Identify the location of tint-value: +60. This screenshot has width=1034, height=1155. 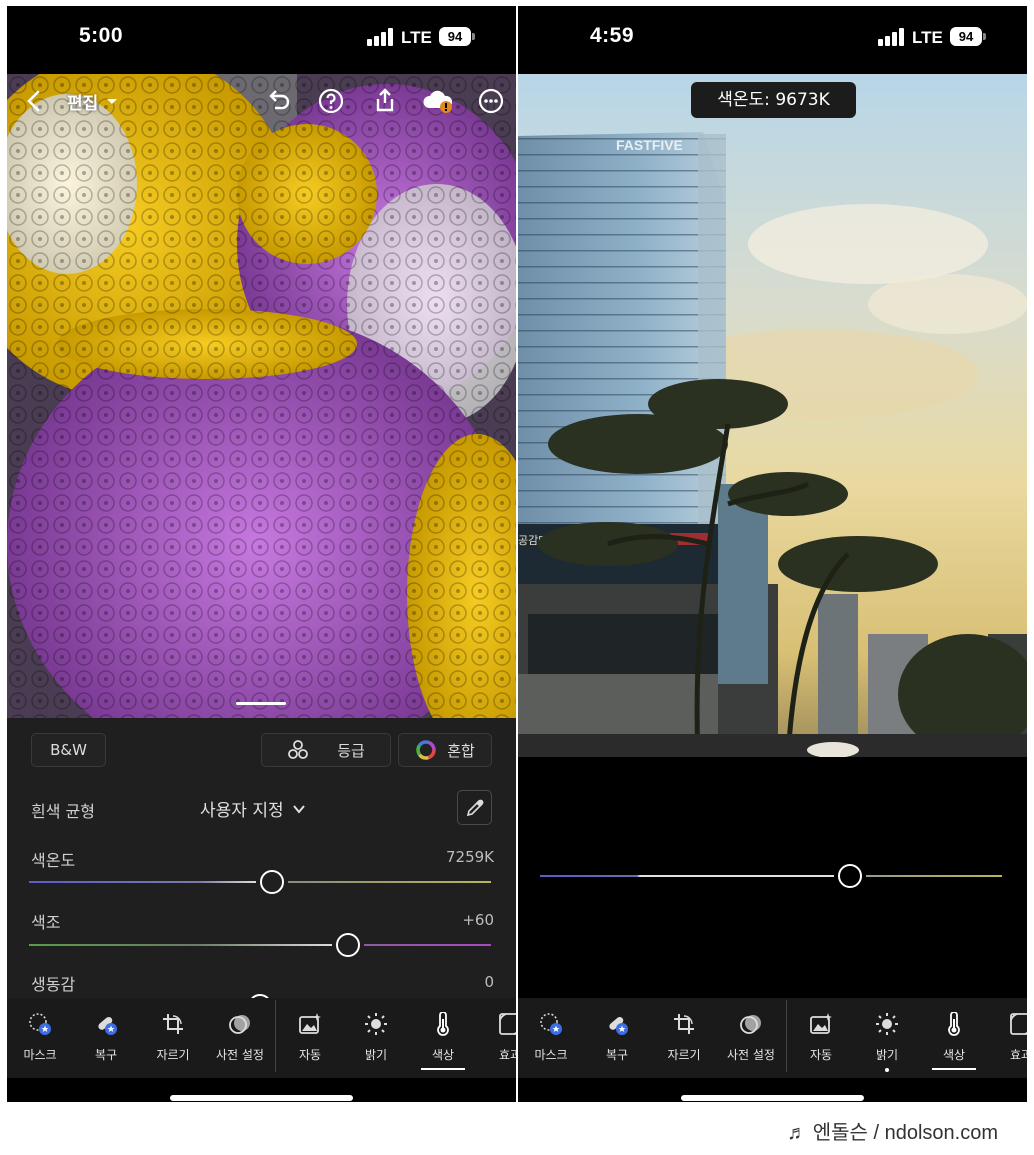
(478, 920).